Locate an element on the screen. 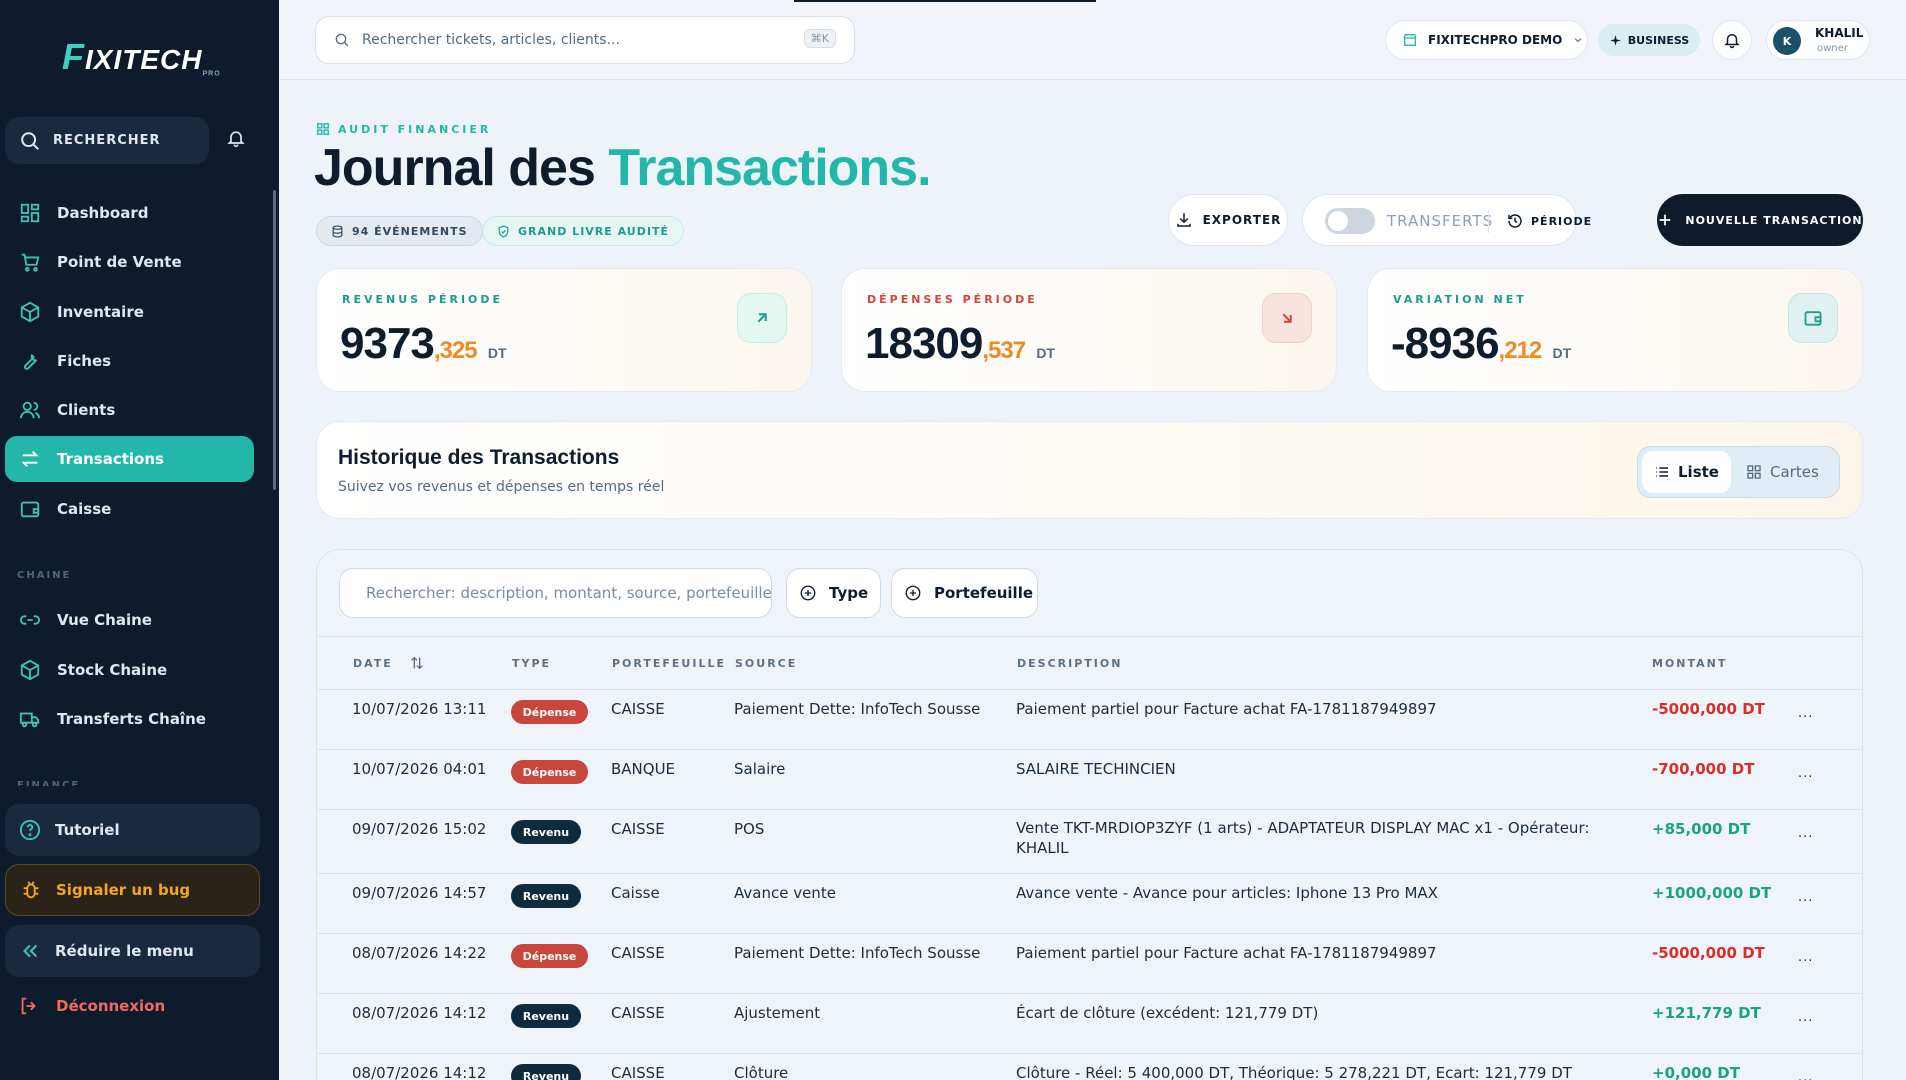  wrench-icon is located at coordinates (30, 362).